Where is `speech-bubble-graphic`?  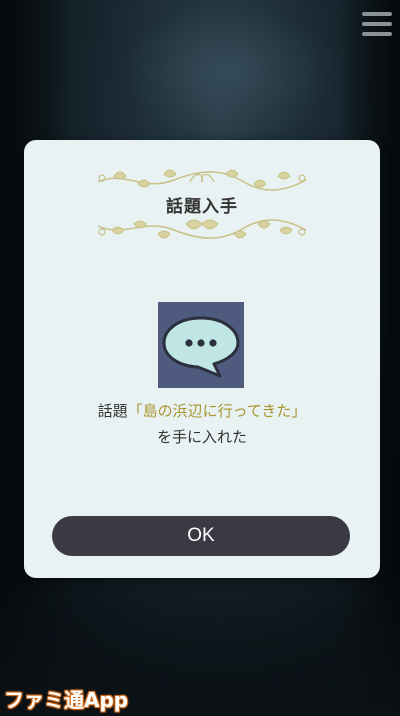 speech-bubble-graphic is located at coordinates (201, 347).